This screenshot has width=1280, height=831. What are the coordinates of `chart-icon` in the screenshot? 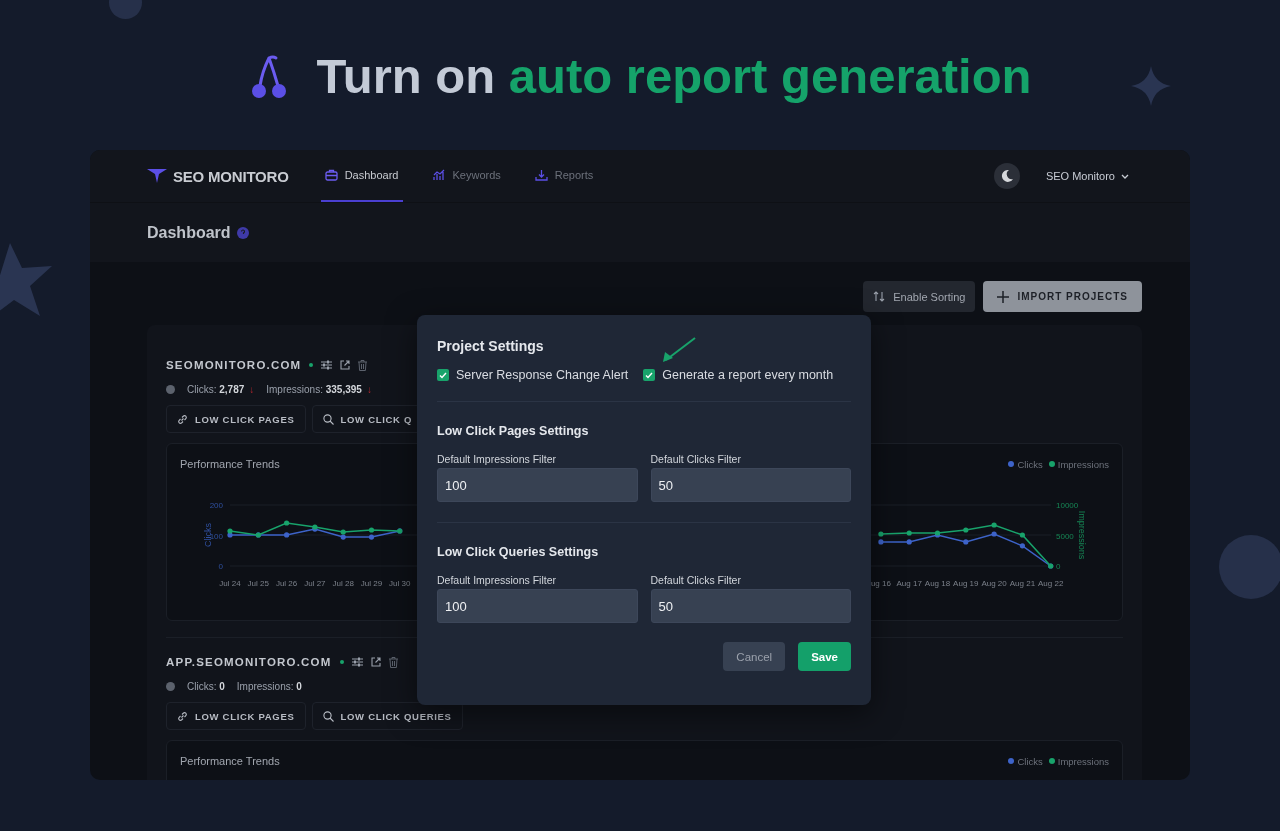 It's located at (439, 175).